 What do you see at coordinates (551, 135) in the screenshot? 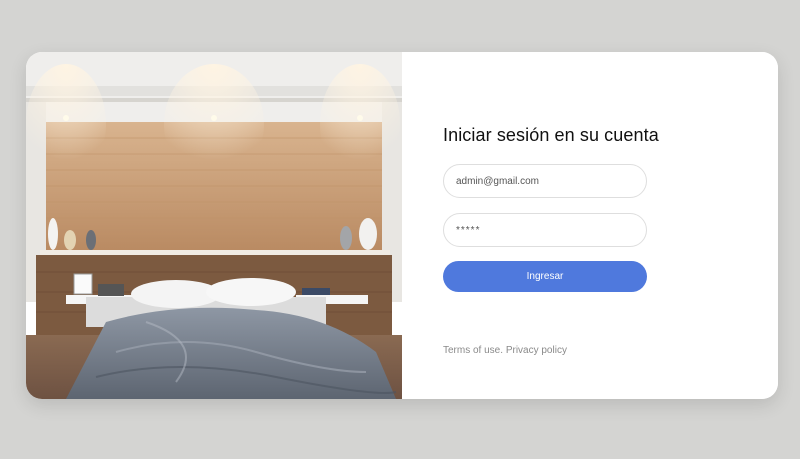
I see `login-title: Iniciar sesión en su cuenta` at bounding box center [551, 135].